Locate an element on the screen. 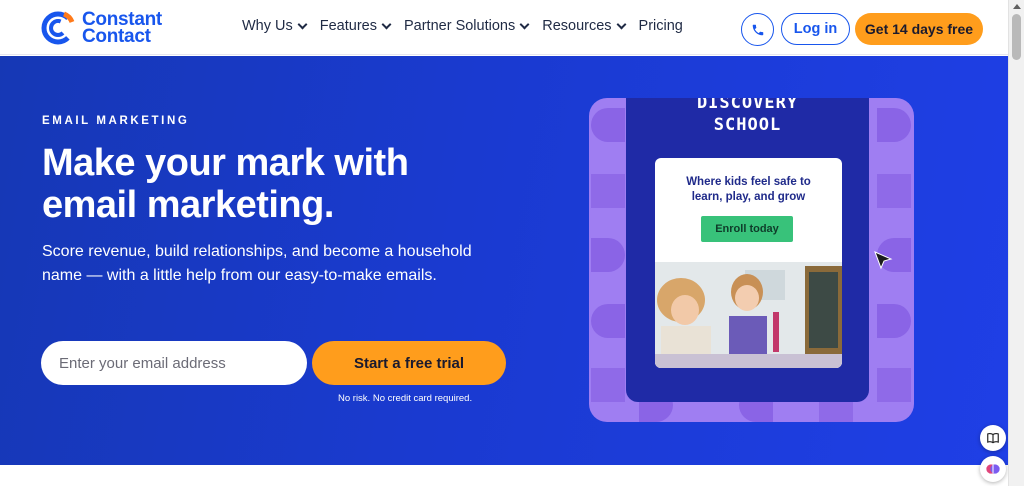 This screenshot has width=1024, height=486. brain-icon is located at coordinates (993, 469).